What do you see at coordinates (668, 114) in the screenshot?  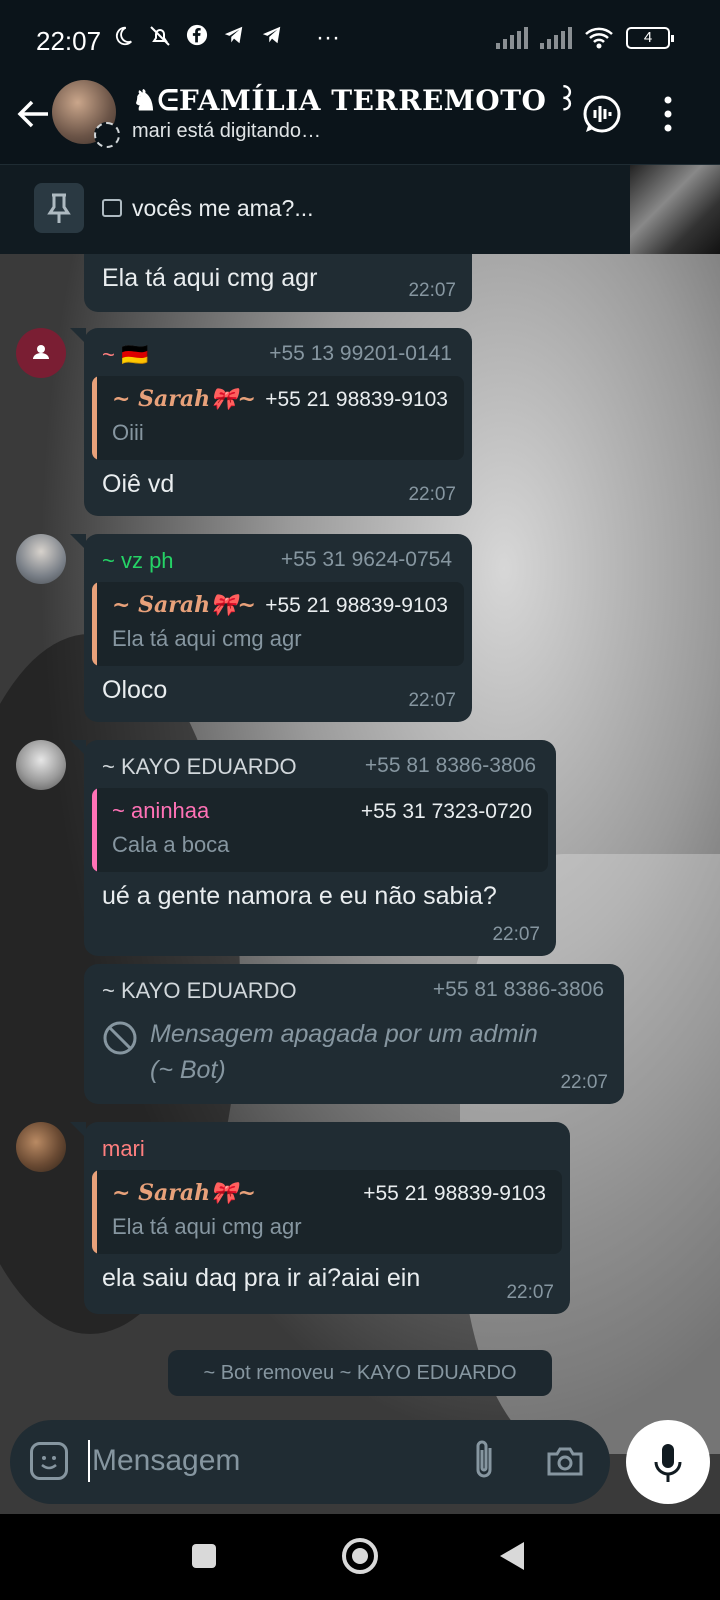 I see `menu-dots-icon` at bounding box center [668, 114].